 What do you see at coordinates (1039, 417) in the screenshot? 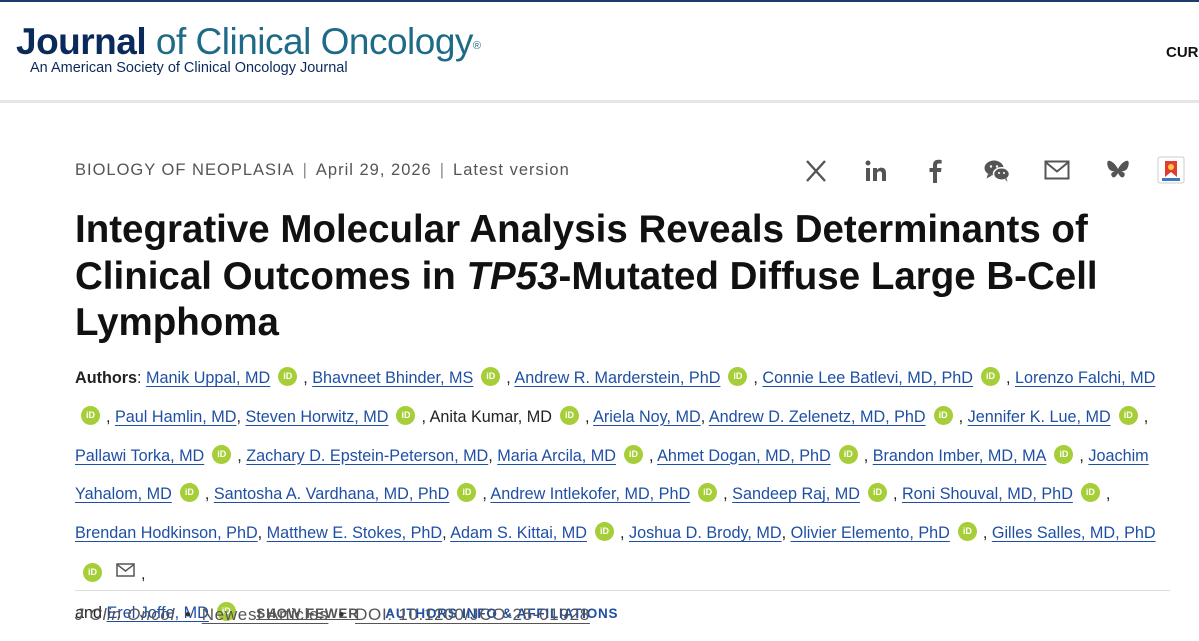
I see `author-link: Jennifer K. Lue, MD` at bounding box center [1039, 417].